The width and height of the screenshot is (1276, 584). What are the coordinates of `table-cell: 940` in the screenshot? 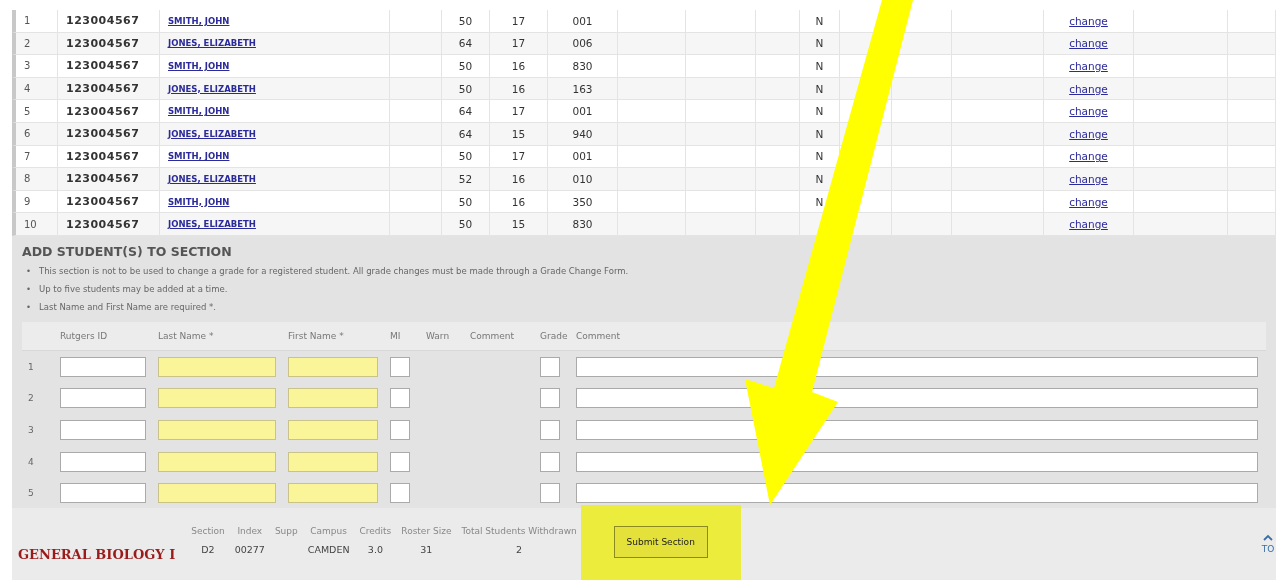 It's located at (583, 133).